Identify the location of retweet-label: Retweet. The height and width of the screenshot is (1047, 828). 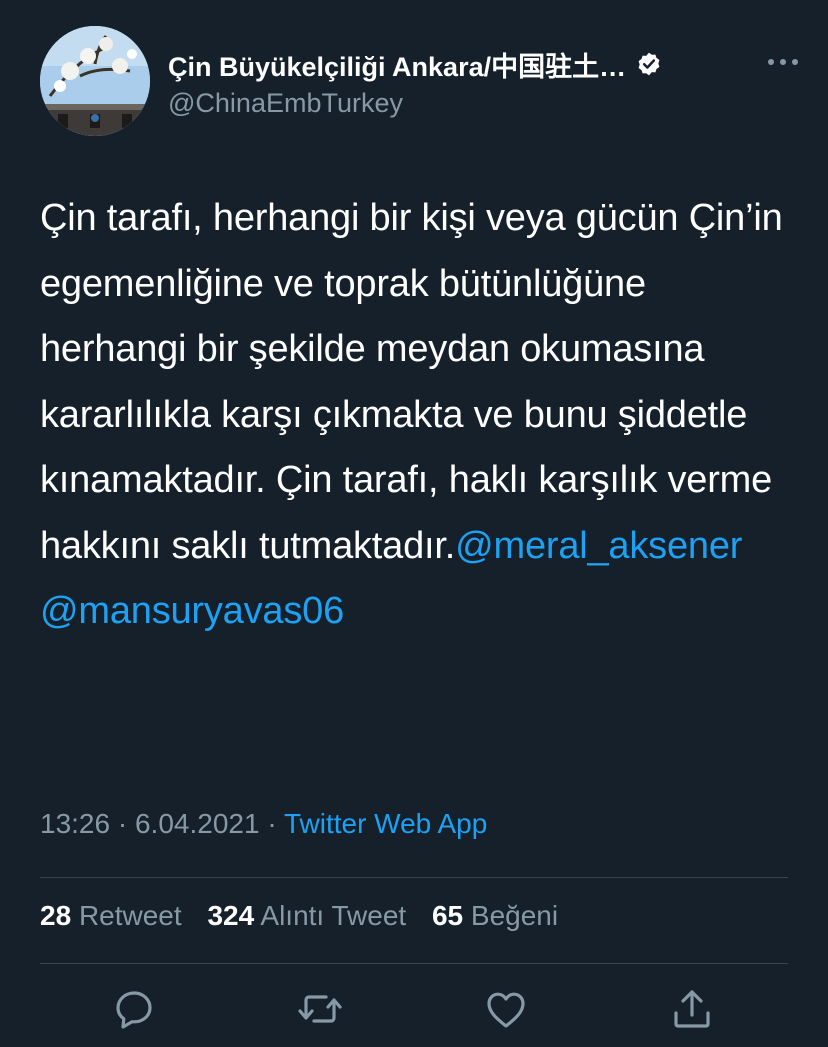
(130, 915).